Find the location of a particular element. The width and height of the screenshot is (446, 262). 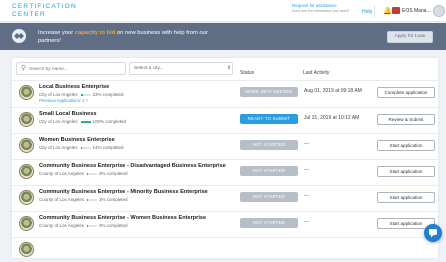

search-input is located at coordinates (76, 69).